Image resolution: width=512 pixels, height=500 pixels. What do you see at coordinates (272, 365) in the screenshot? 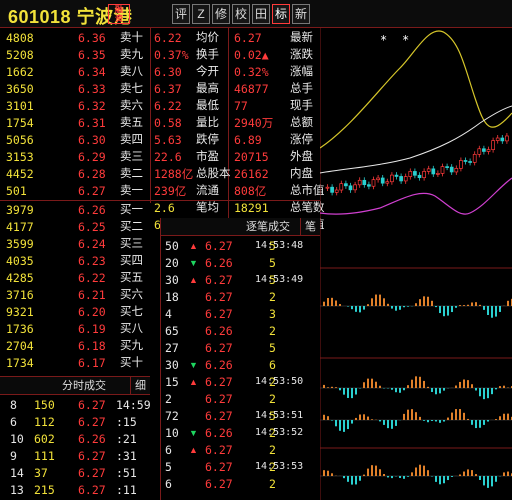
I see `trade-volume: 6` at bounding box center [272, 365].